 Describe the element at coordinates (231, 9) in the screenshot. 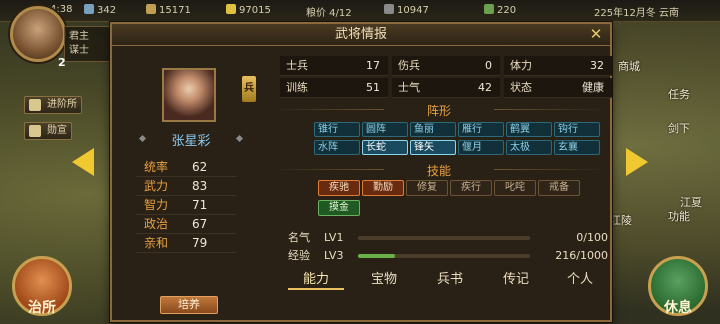

I see `gold-icon` at that location.